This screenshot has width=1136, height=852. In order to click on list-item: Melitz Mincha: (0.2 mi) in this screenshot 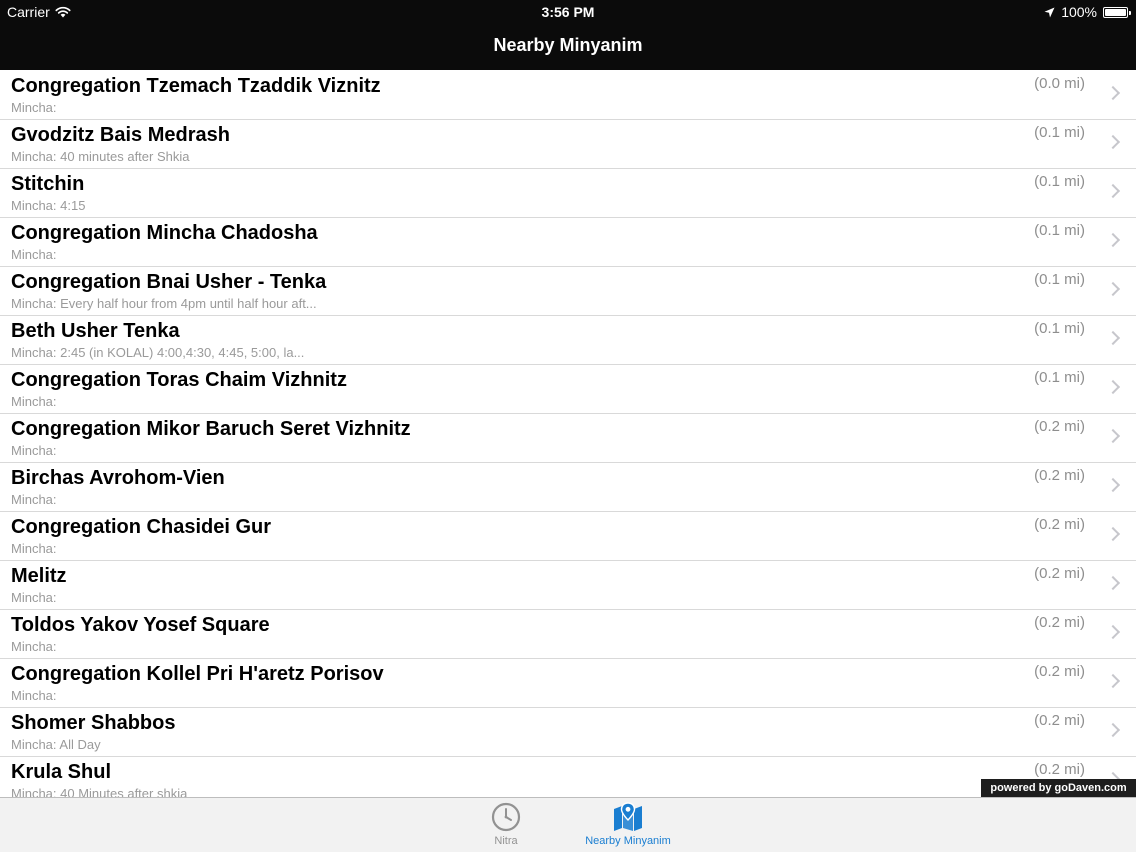, I will do `click(568, 585)`.